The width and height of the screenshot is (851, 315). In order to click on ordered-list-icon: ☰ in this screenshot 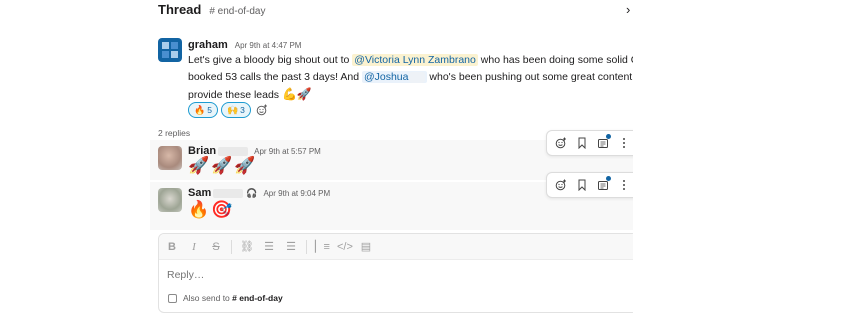, I will do `click(269, 246)`.